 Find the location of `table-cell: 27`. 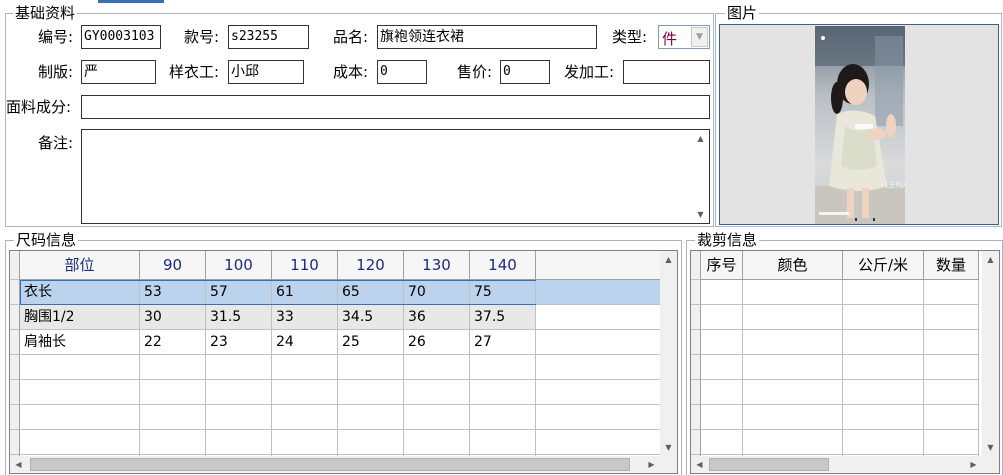

table-cell: 27 is located at coordinates (503, 342).